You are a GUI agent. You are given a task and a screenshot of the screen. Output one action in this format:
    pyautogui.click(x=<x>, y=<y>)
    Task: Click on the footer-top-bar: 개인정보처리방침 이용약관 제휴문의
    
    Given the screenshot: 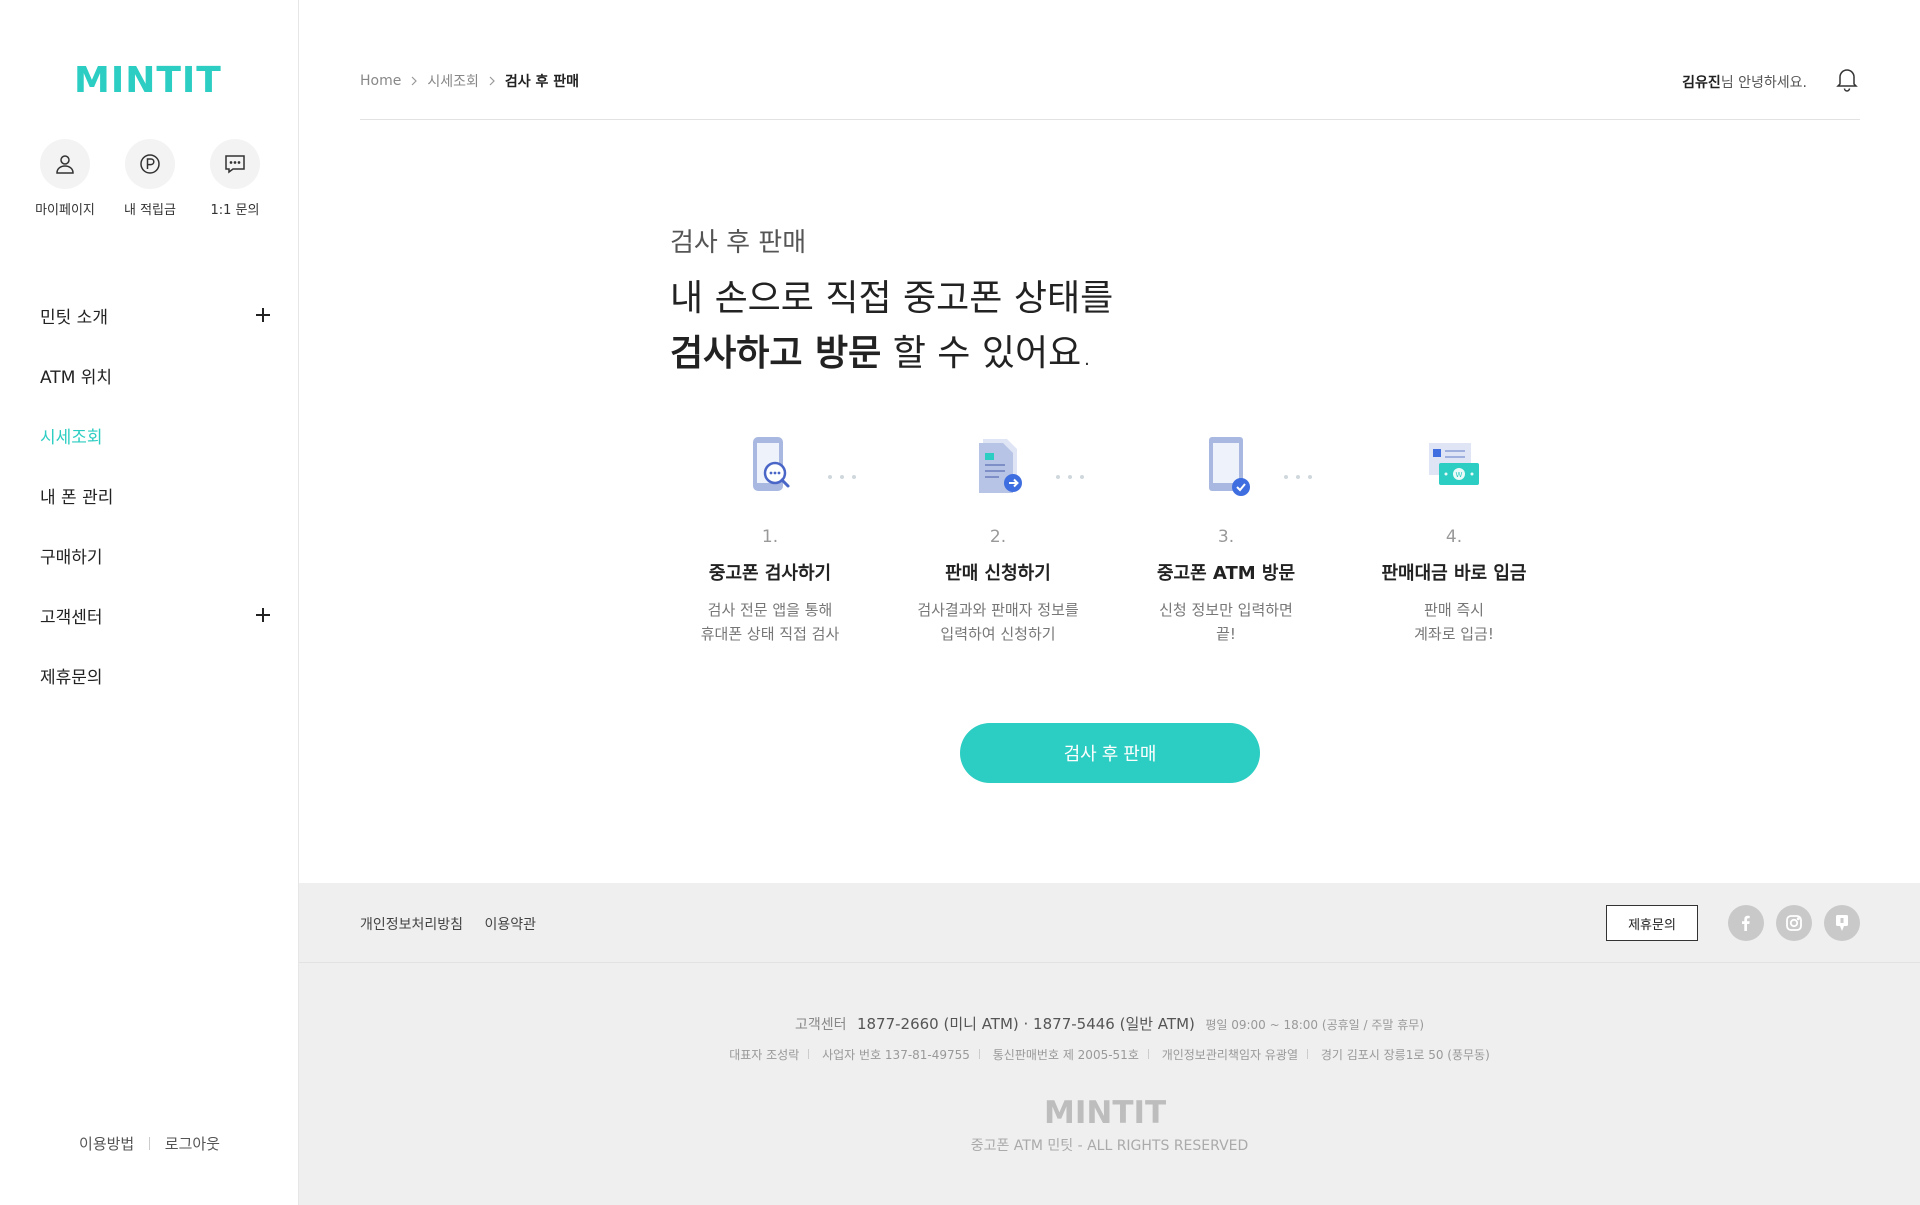 What is the action you would take?
    pyautogui.click(x=1109, y=923)
    